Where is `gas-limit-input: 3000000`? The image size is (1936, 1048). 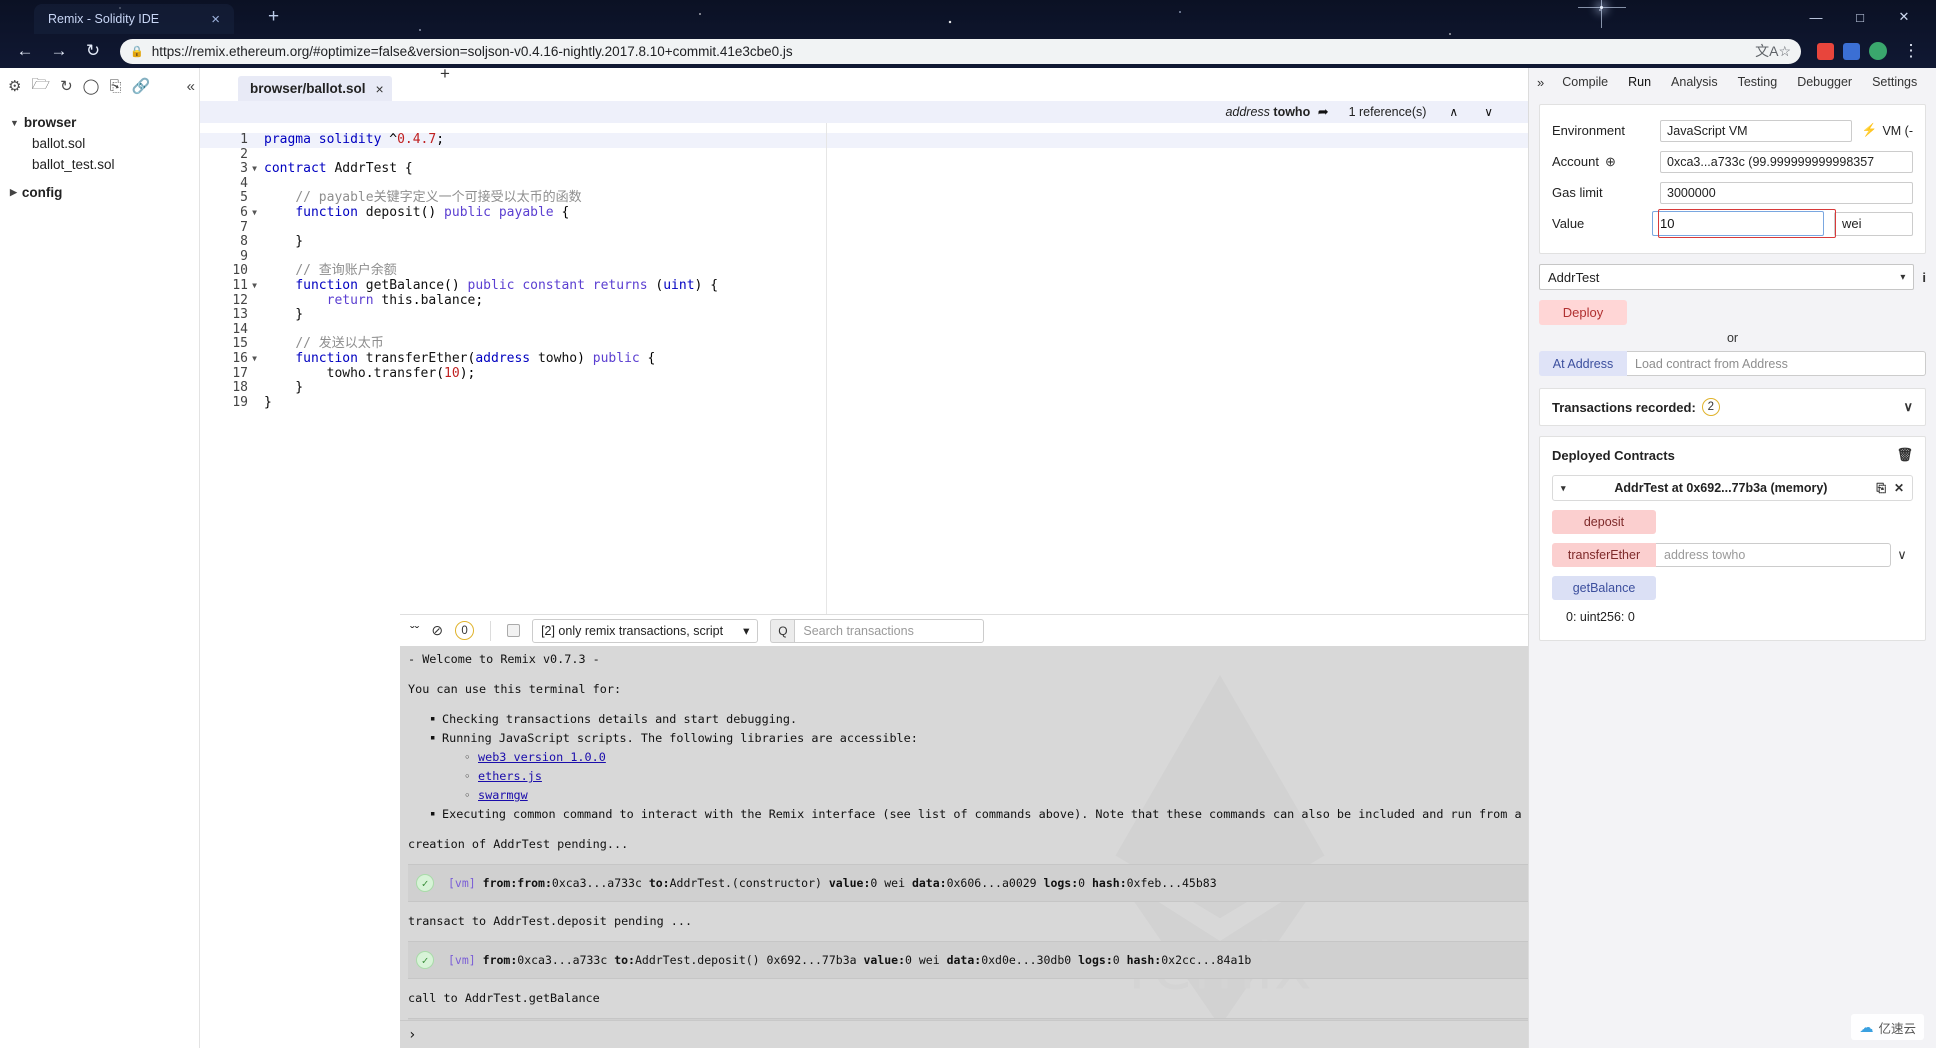
gas-limit-input: 3000000 is located at coordinates (1786, 192).